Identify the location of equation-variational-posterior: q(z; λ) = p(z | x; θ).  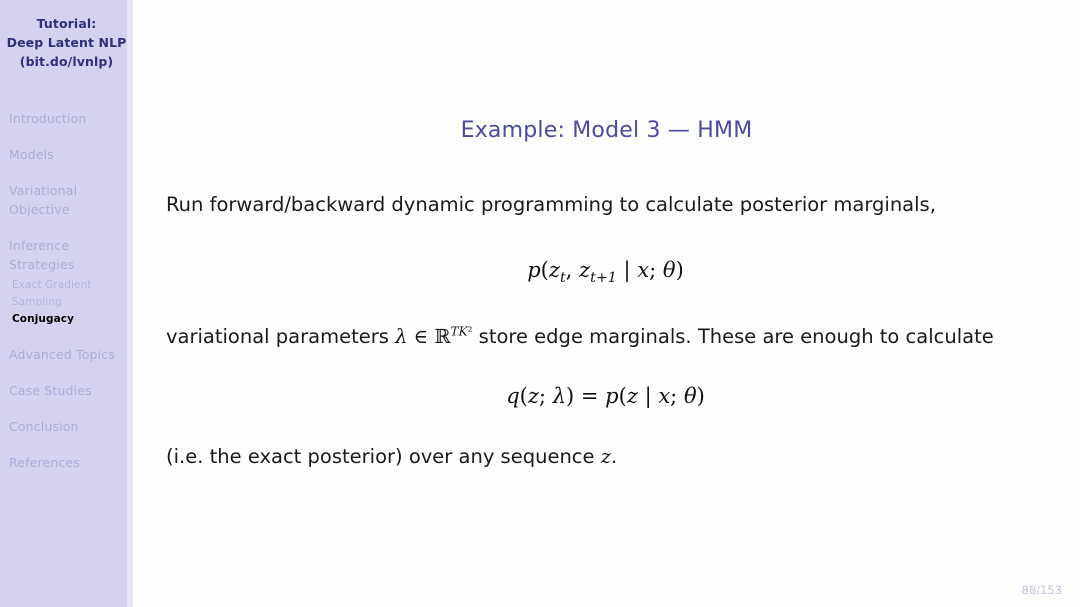
(605, 396).